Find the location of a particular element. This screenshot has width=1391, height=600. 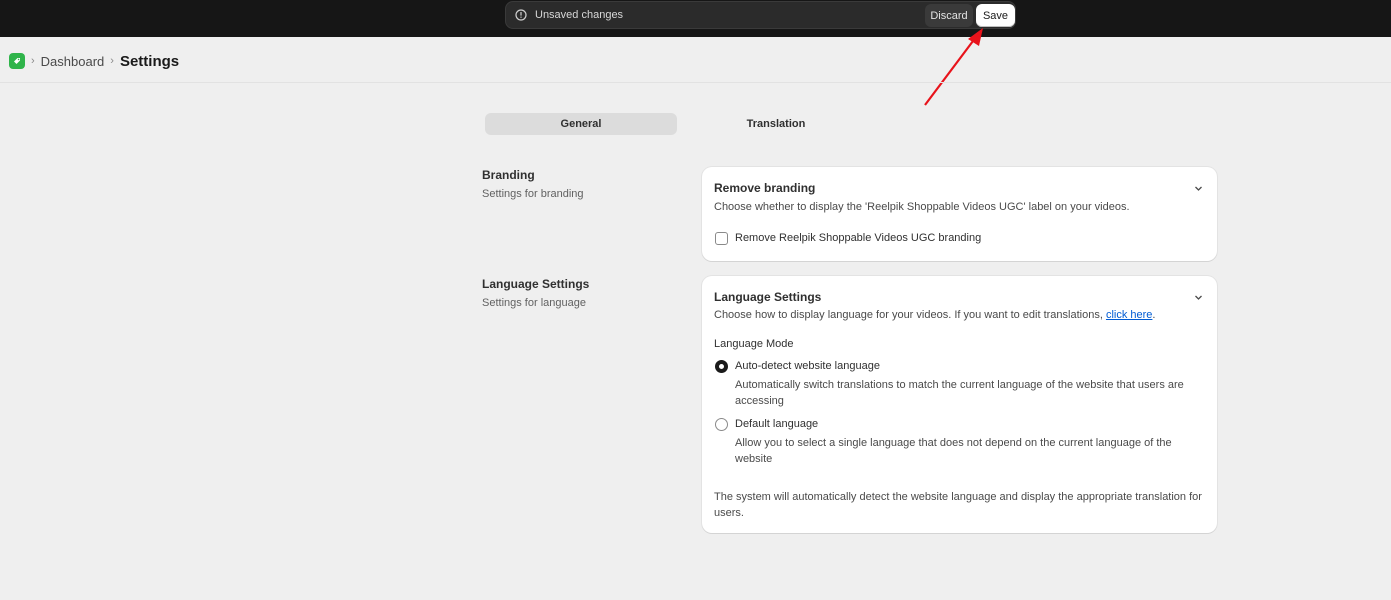

remove-branding-title: Remove branding is located at coordinates (765, 188).